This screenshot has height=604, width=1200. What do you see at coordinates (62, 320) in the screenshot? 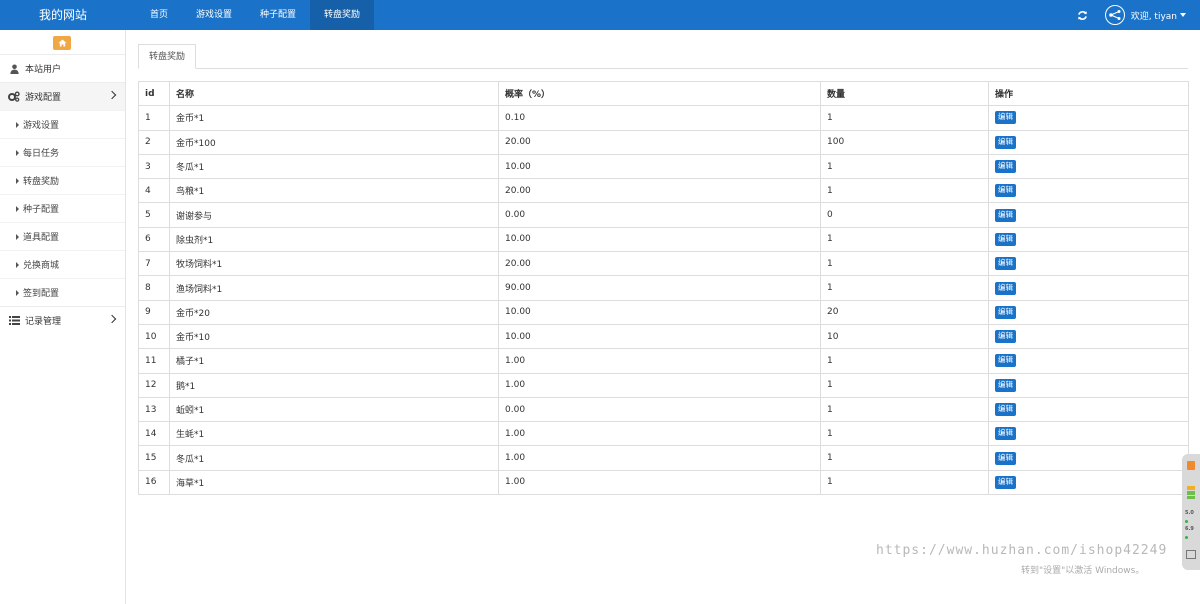
I see `sidebar-item-records: 记录管理` at bounding box center [62, 320].